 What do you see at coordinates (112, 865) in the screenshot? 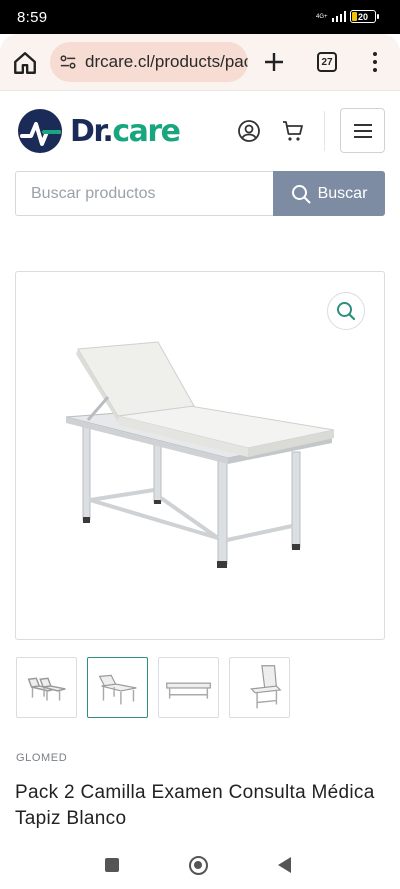
I see `recents-icon` at bounding box center [112, 865].